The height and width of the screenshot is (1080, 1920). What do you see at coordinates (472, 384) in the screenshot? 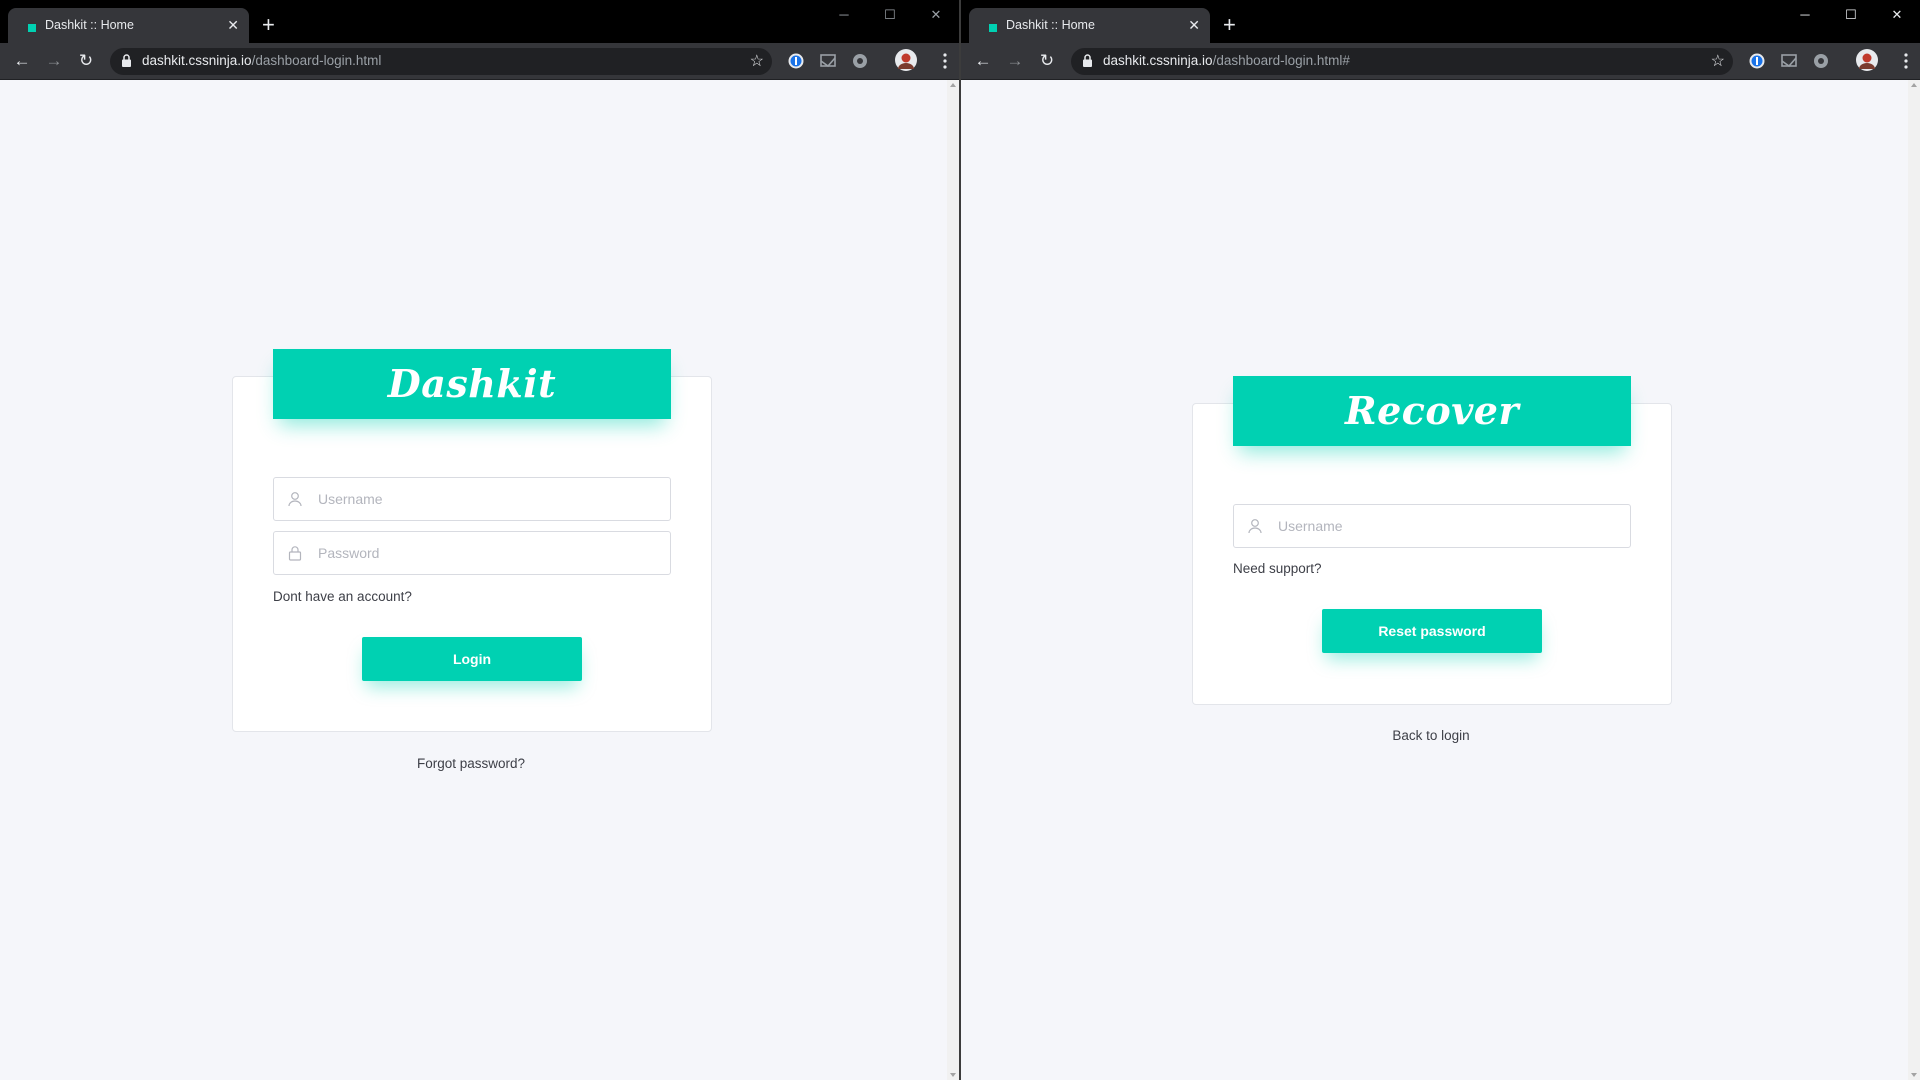
I see `brand-banner: Dashkit` at bounding box center [472, 384].